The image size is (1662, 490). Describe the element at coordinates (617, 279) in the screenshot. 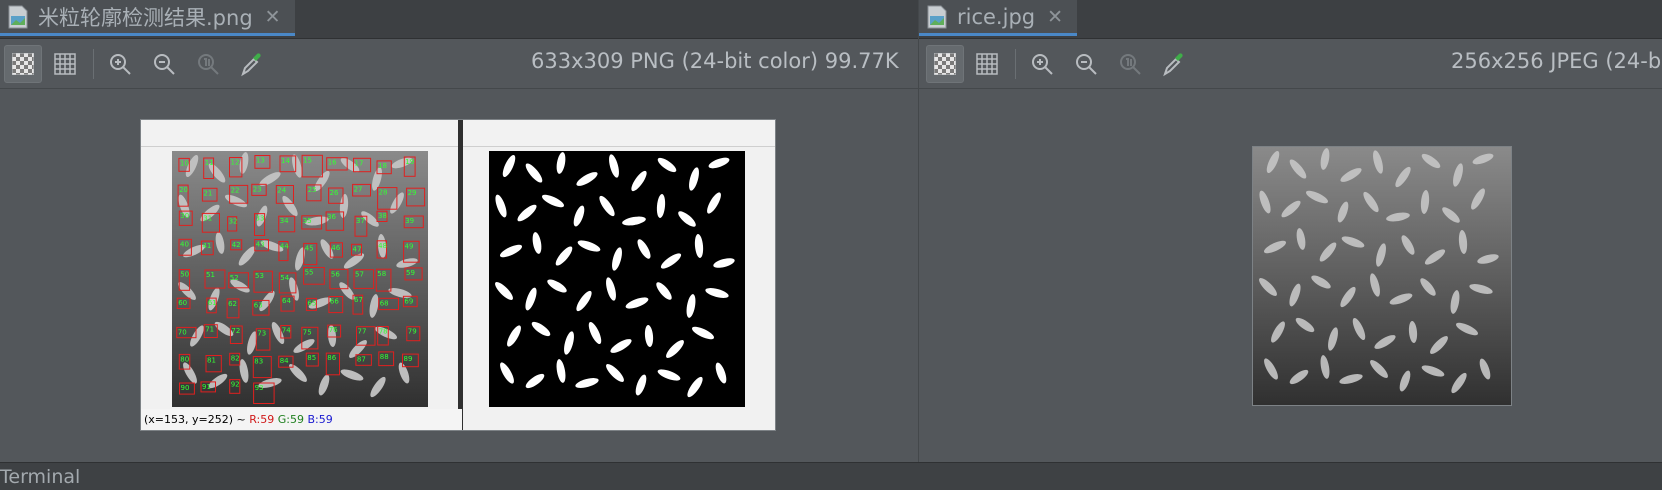

I see `binary-mask-view` at that location.